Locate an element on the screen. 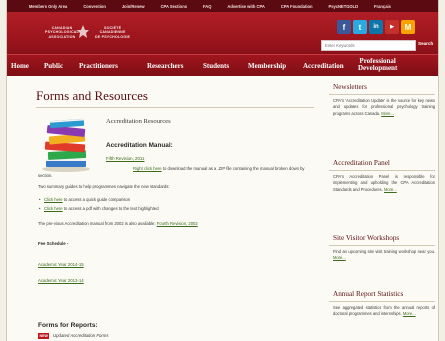 The image size is (445, 341). logo-french: SOCIÉTÉ CANADIENNE DE PSYCHOLOGIE is located at coordinates (112, 32).